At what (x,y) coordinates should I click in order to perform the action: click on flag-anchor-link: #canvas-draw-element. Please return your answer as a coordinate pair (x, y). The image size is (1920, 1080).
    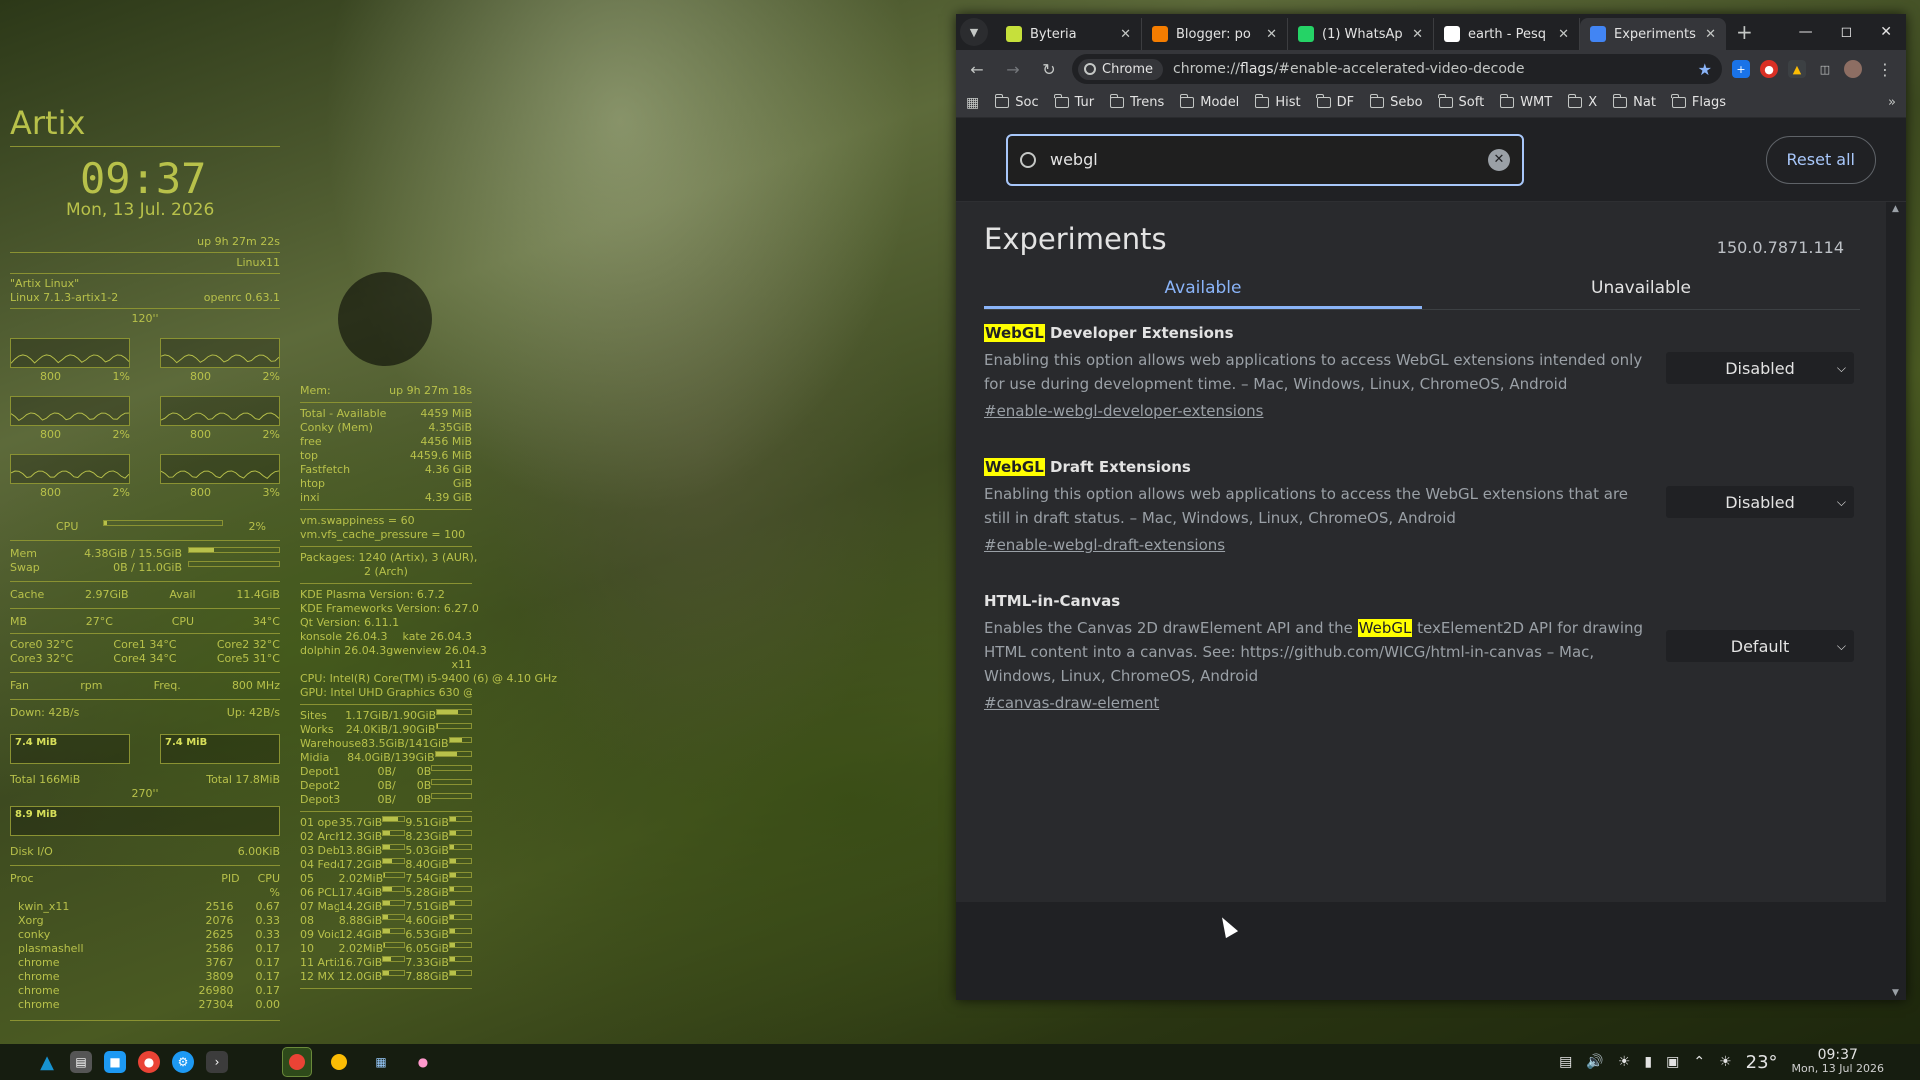
    Looking at the image, I should click on (1071, 703).